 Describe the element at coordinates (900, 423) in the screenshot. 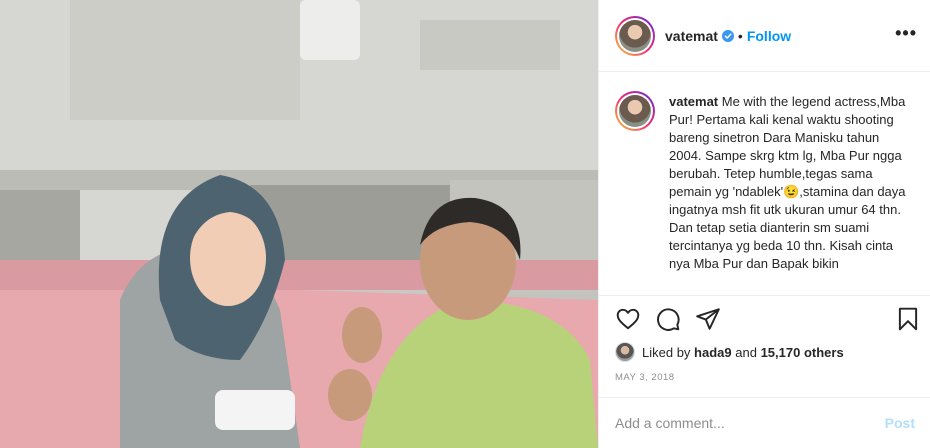

I see `post-comment-button: Post` at that location.